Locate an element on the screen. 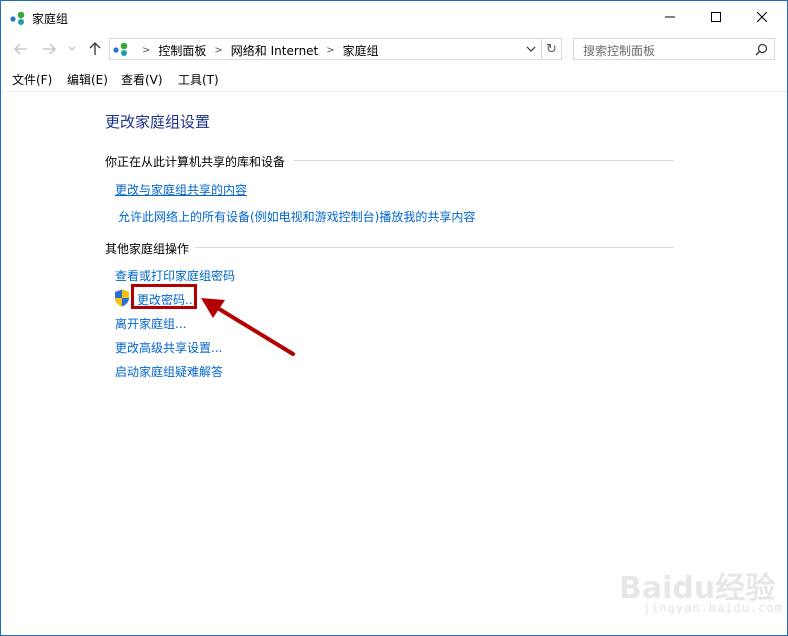 The image size is (788, 636). link-allow-media-streaming: 允许此网络上的所有设备(例如电视和游戏控制台)播放我的共享内容 is located at coordinates (296, 216).